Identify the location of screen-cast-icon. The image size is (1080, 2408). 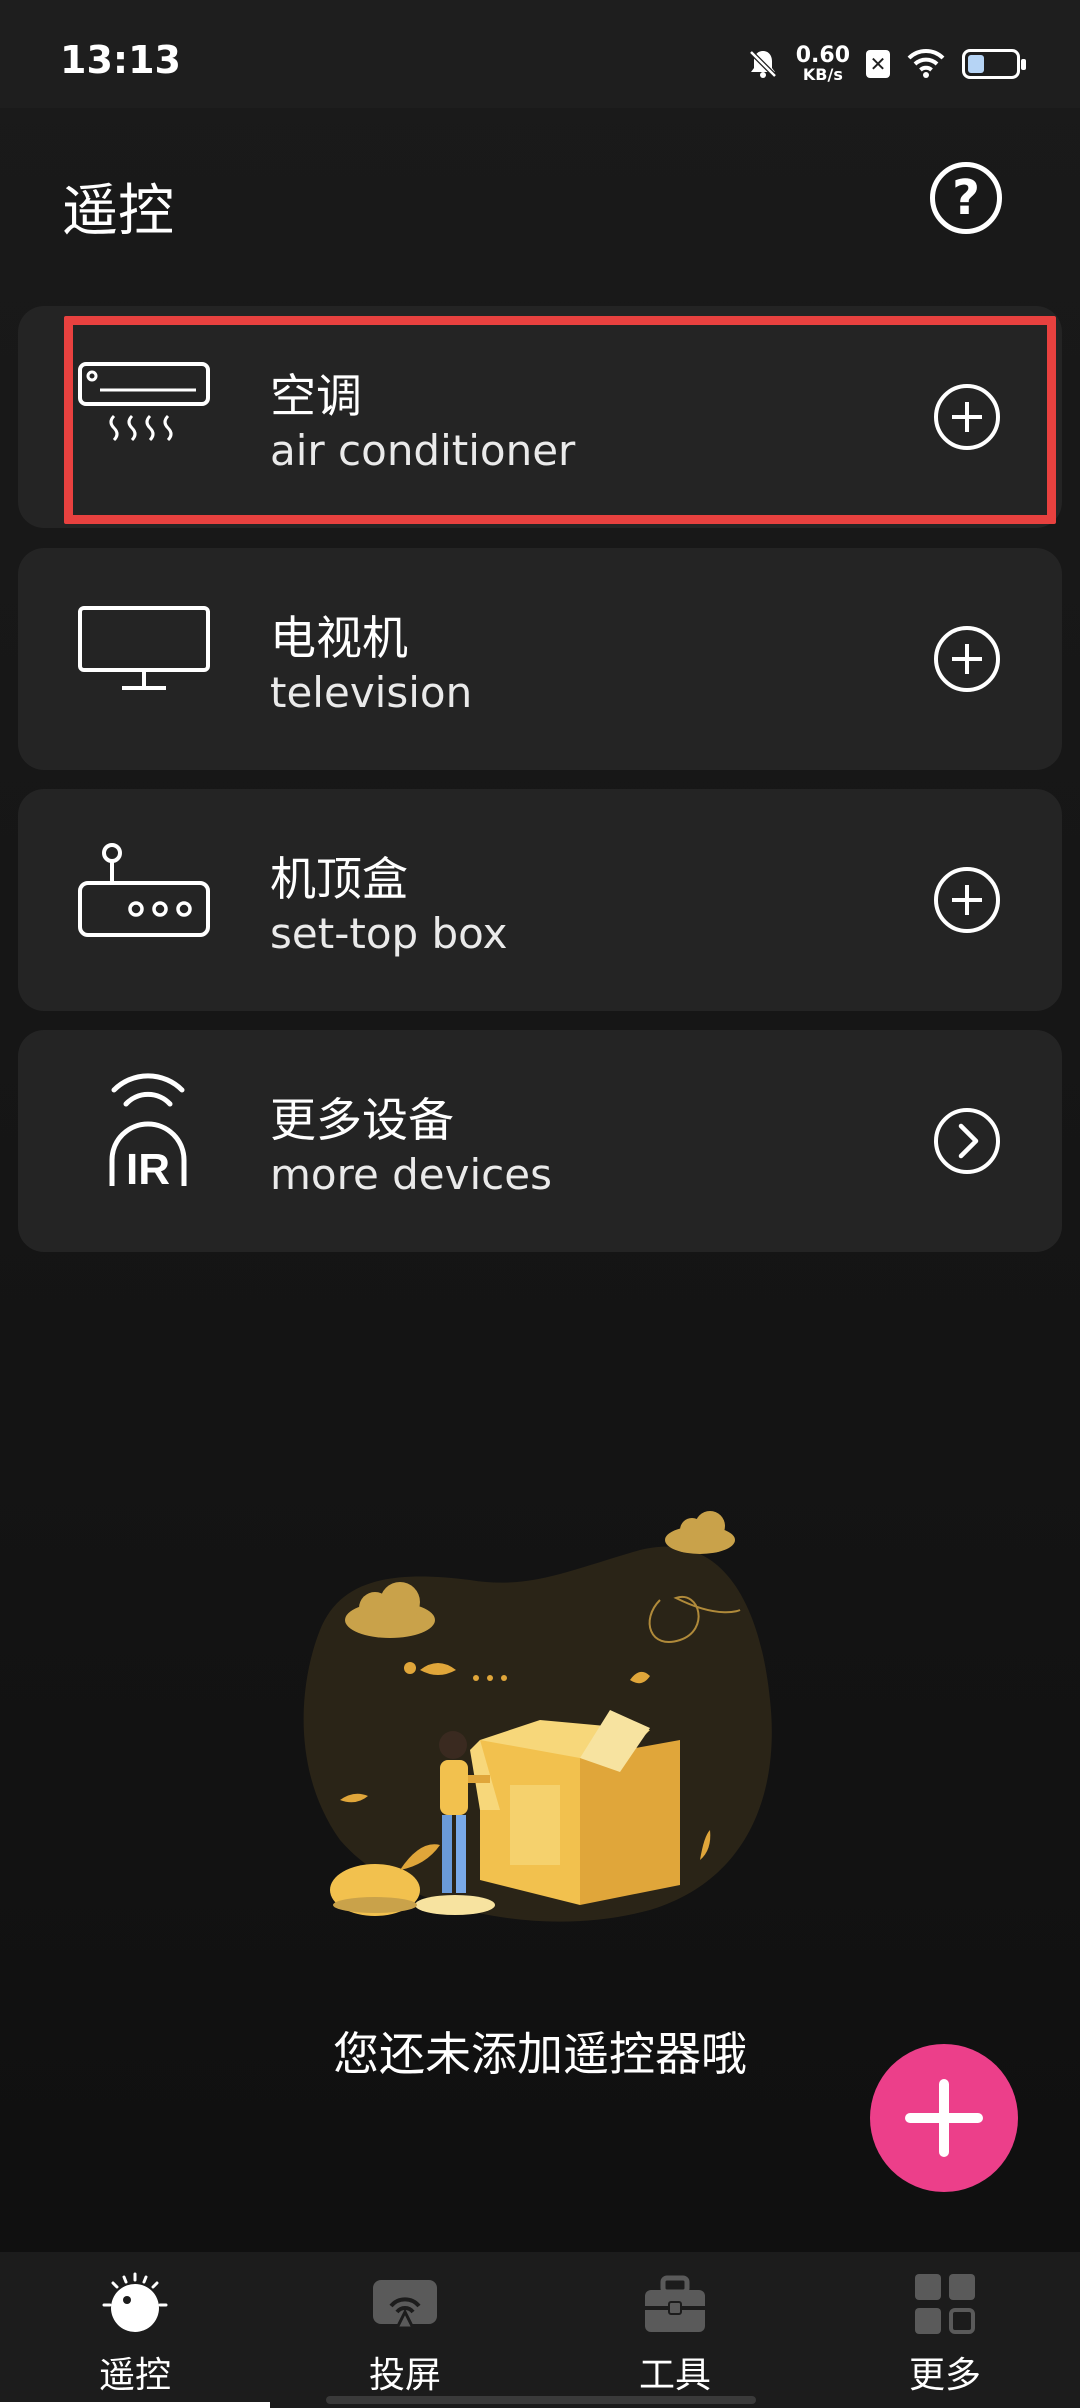
(405, 2305).